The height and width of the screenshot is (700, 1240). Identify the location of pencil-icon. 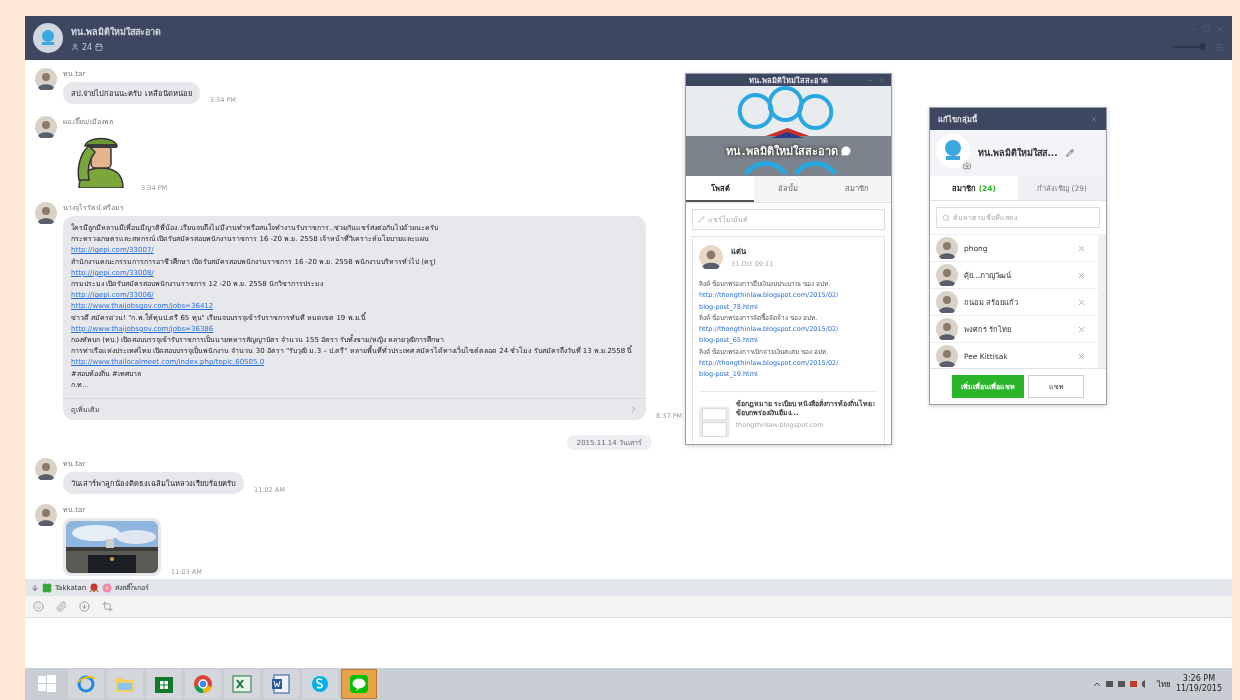
(701, 219).